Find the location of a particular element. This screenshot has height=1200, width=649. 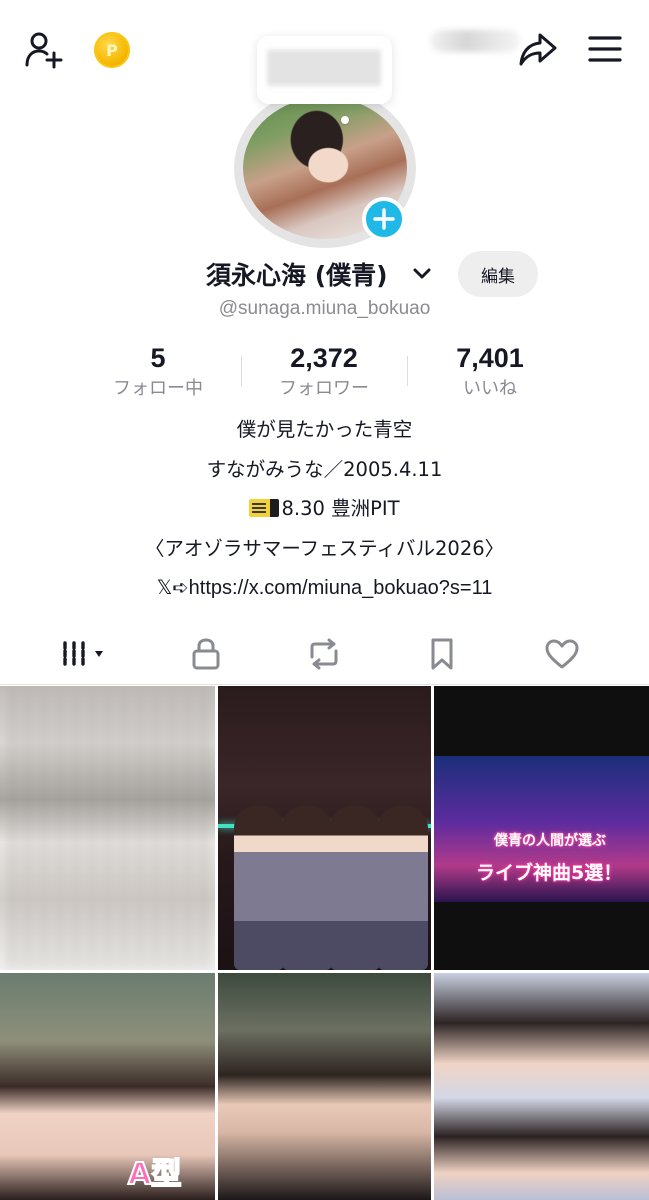

display-name: 須永心海 (僕青) is located at coordinates (297, 274).